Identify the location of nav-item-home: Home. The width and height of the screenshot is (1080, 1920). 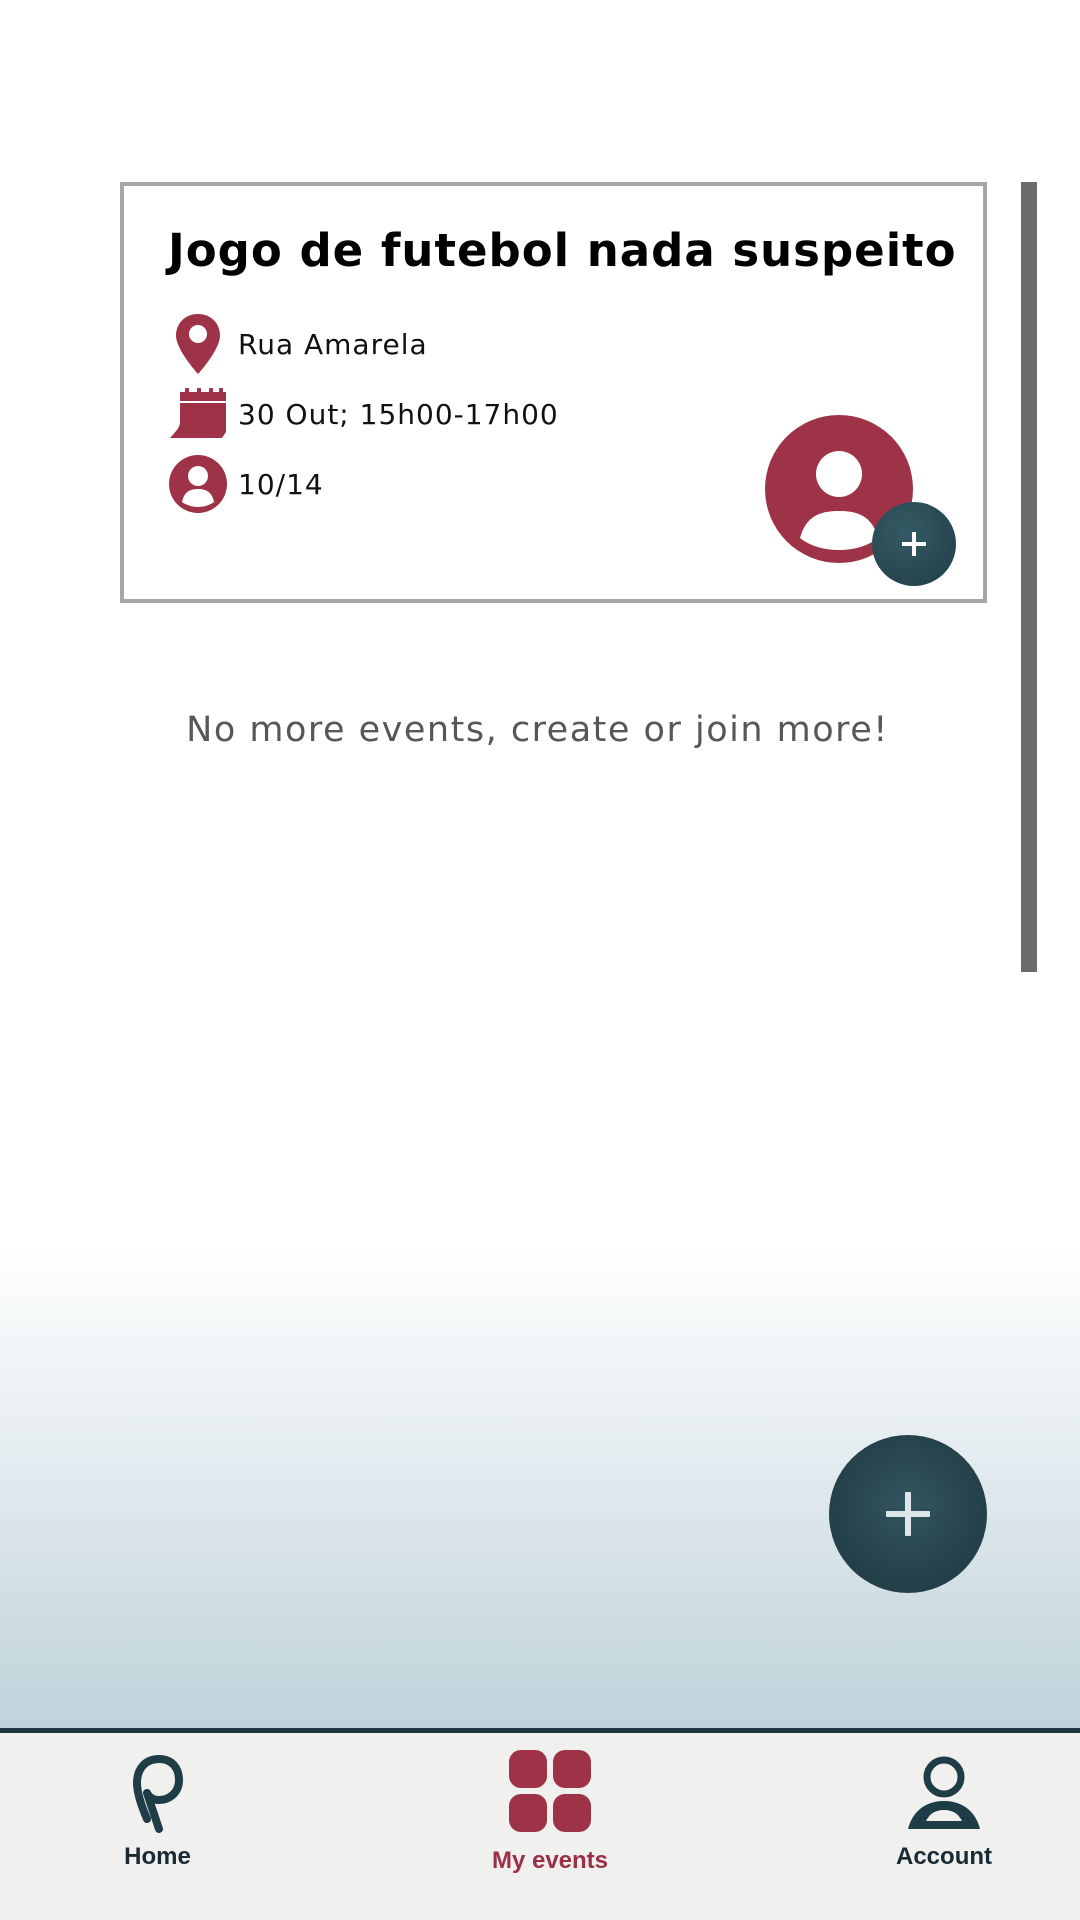
(157, 1826).